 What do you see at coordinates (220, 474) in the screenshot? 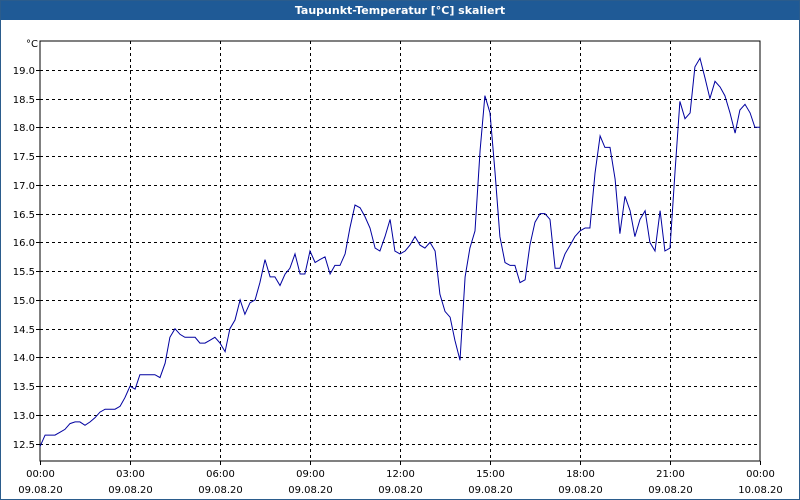
I see `x-tick-time-label: 06:00` at bounding box center [220, 474].